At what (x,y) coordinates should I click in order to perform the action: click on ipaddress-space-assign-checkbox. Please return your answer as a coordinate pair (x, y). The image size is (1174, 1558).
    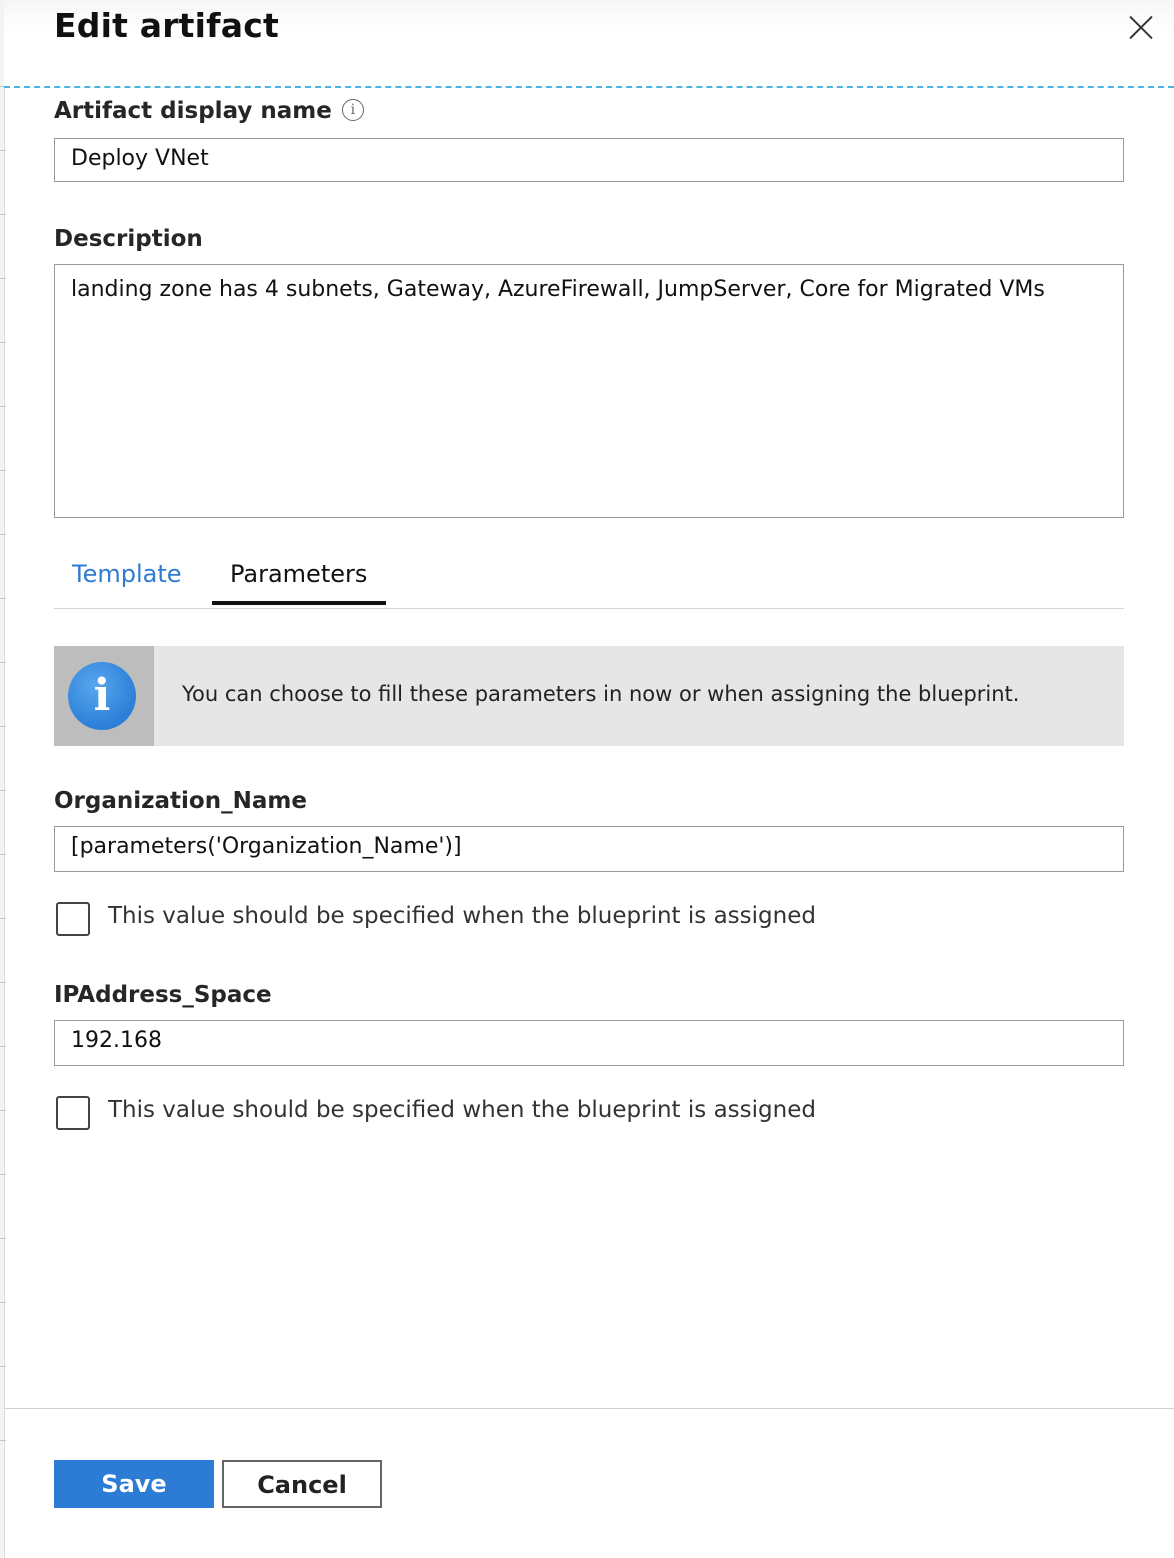
    Looking at the image, I should click on (73, 1113).